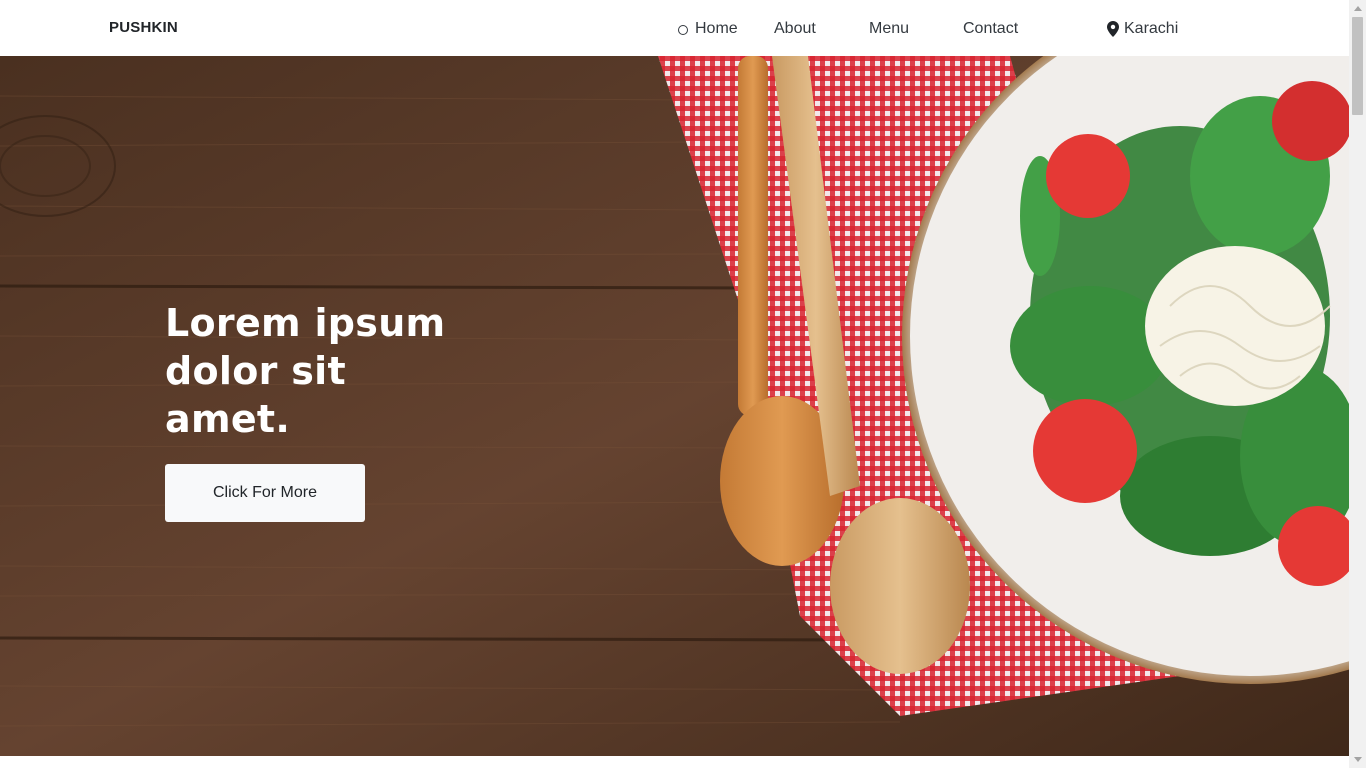 The image size is (1366, 768). I want to click on scrollbar-thumb, so click(1357, 66).